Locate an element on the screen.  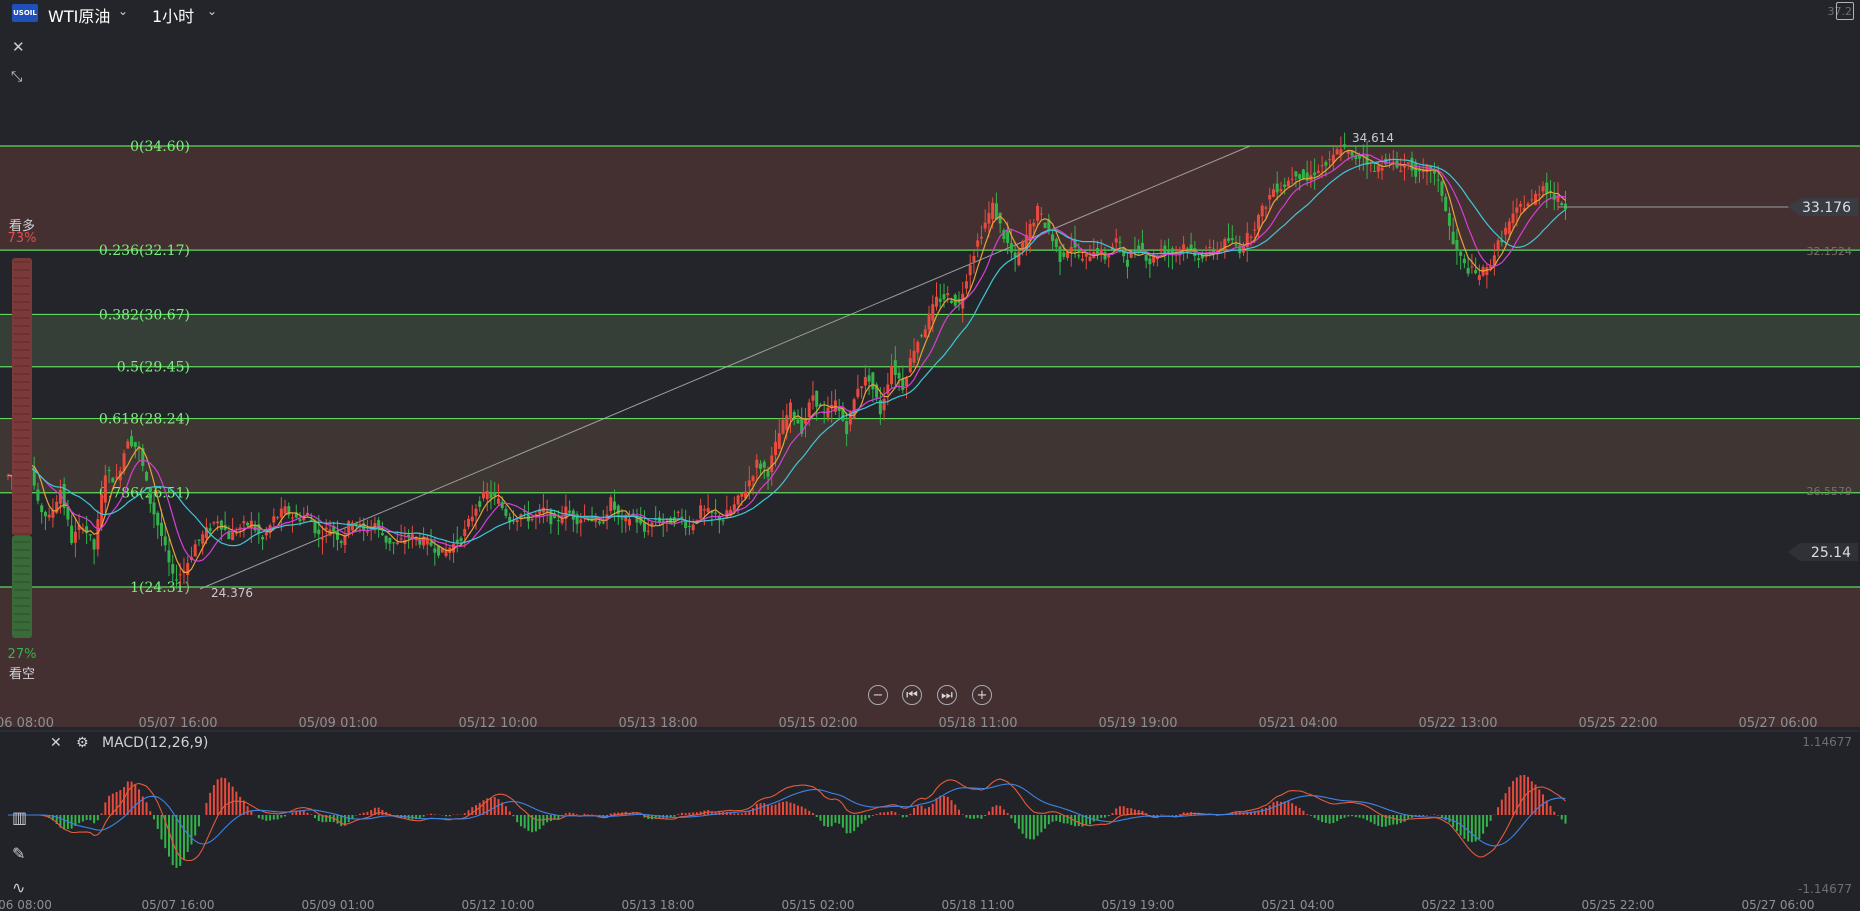
drawing-tool-icon: ✎ is located at coordinates (18, 853).